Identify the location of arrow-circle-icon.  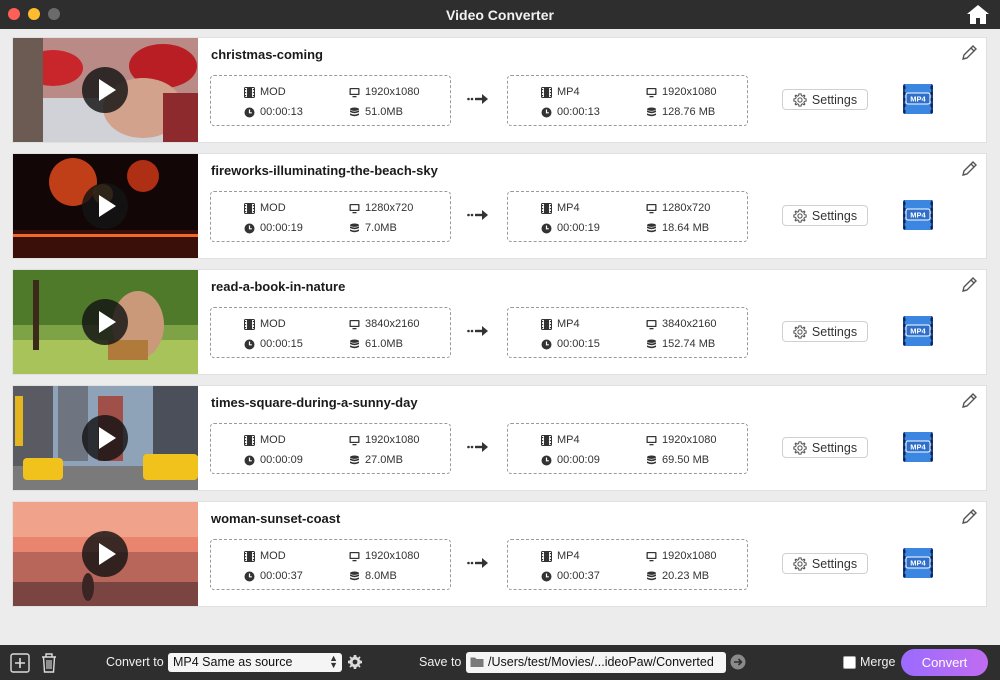
(738, 662).